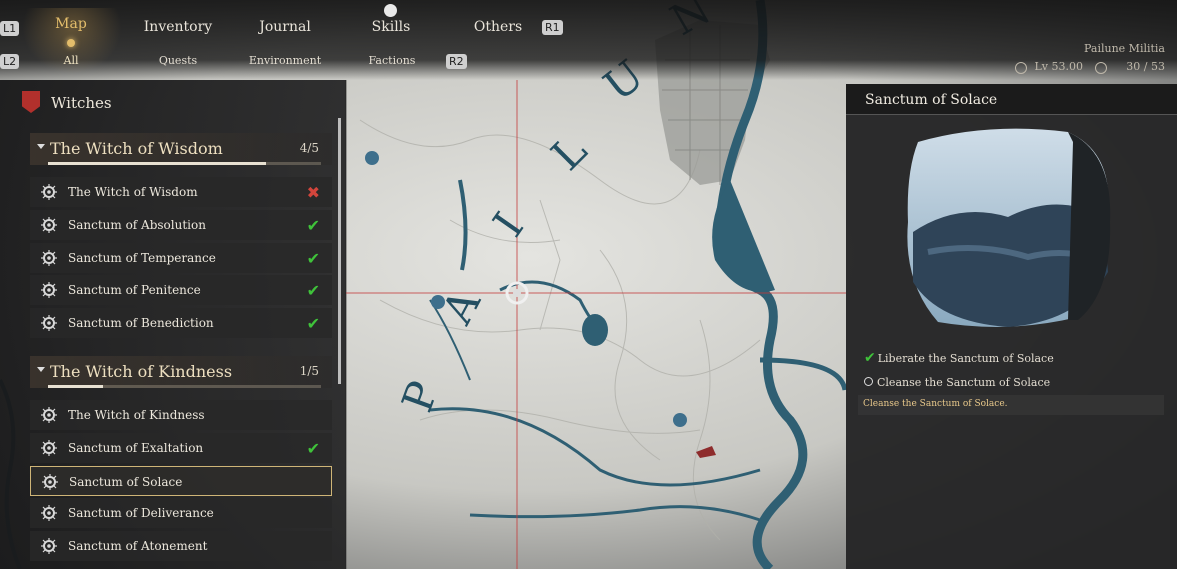  I want to click on list-item: Sanctum of Deliverance, so click(181, 513).